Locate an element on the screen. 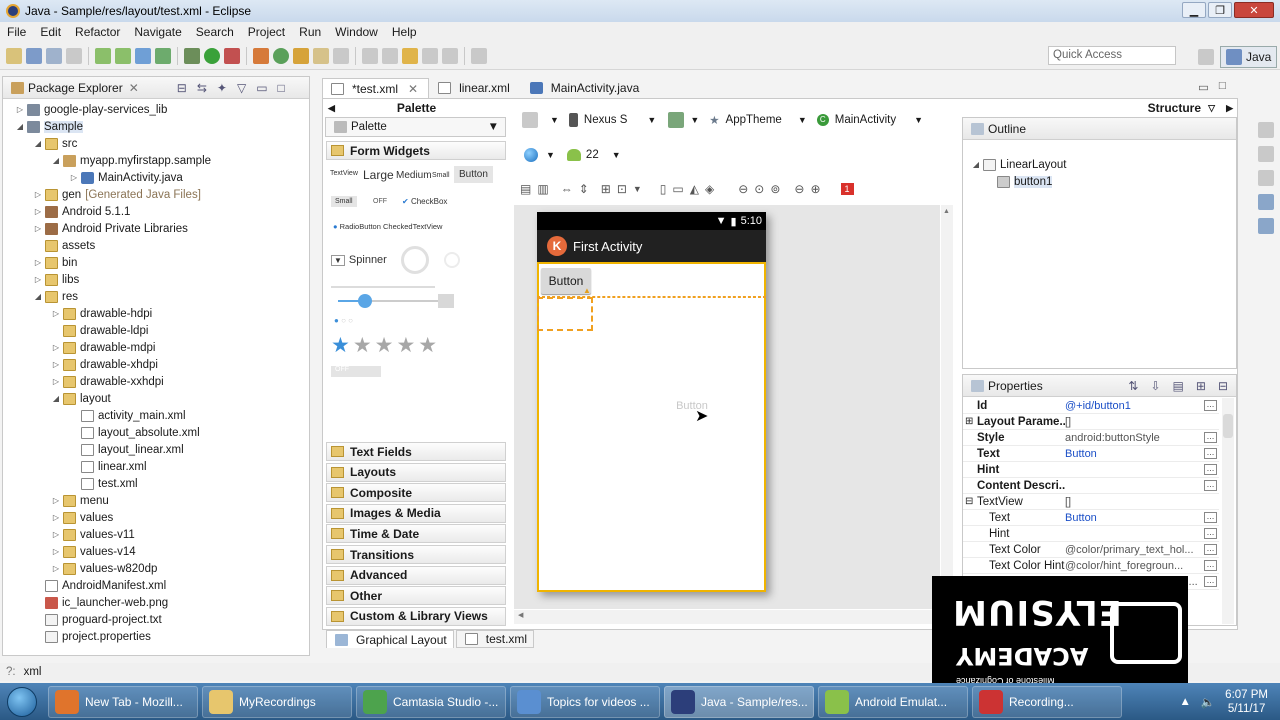  start-button is located at coordinates (22, 702).